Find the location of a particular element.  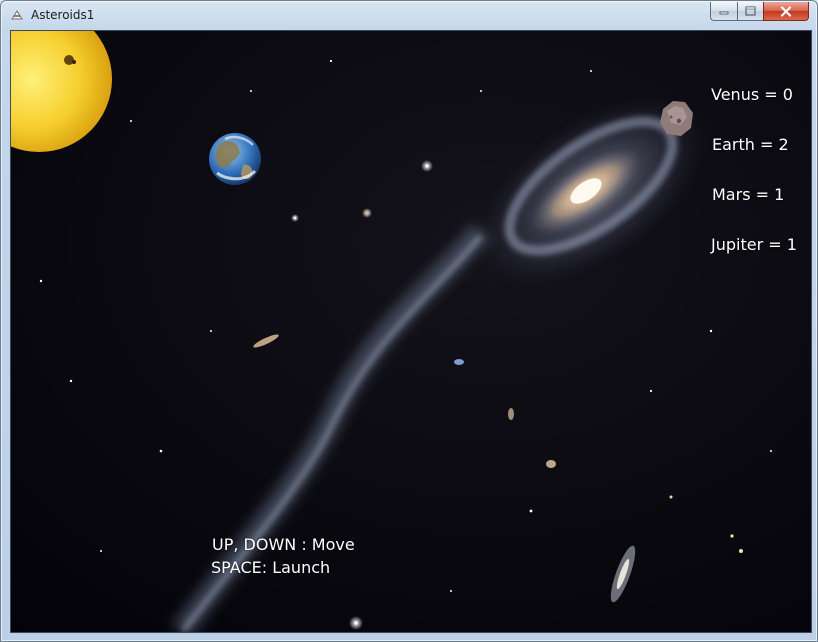

maximize-button is located at coordinates (750, 11).